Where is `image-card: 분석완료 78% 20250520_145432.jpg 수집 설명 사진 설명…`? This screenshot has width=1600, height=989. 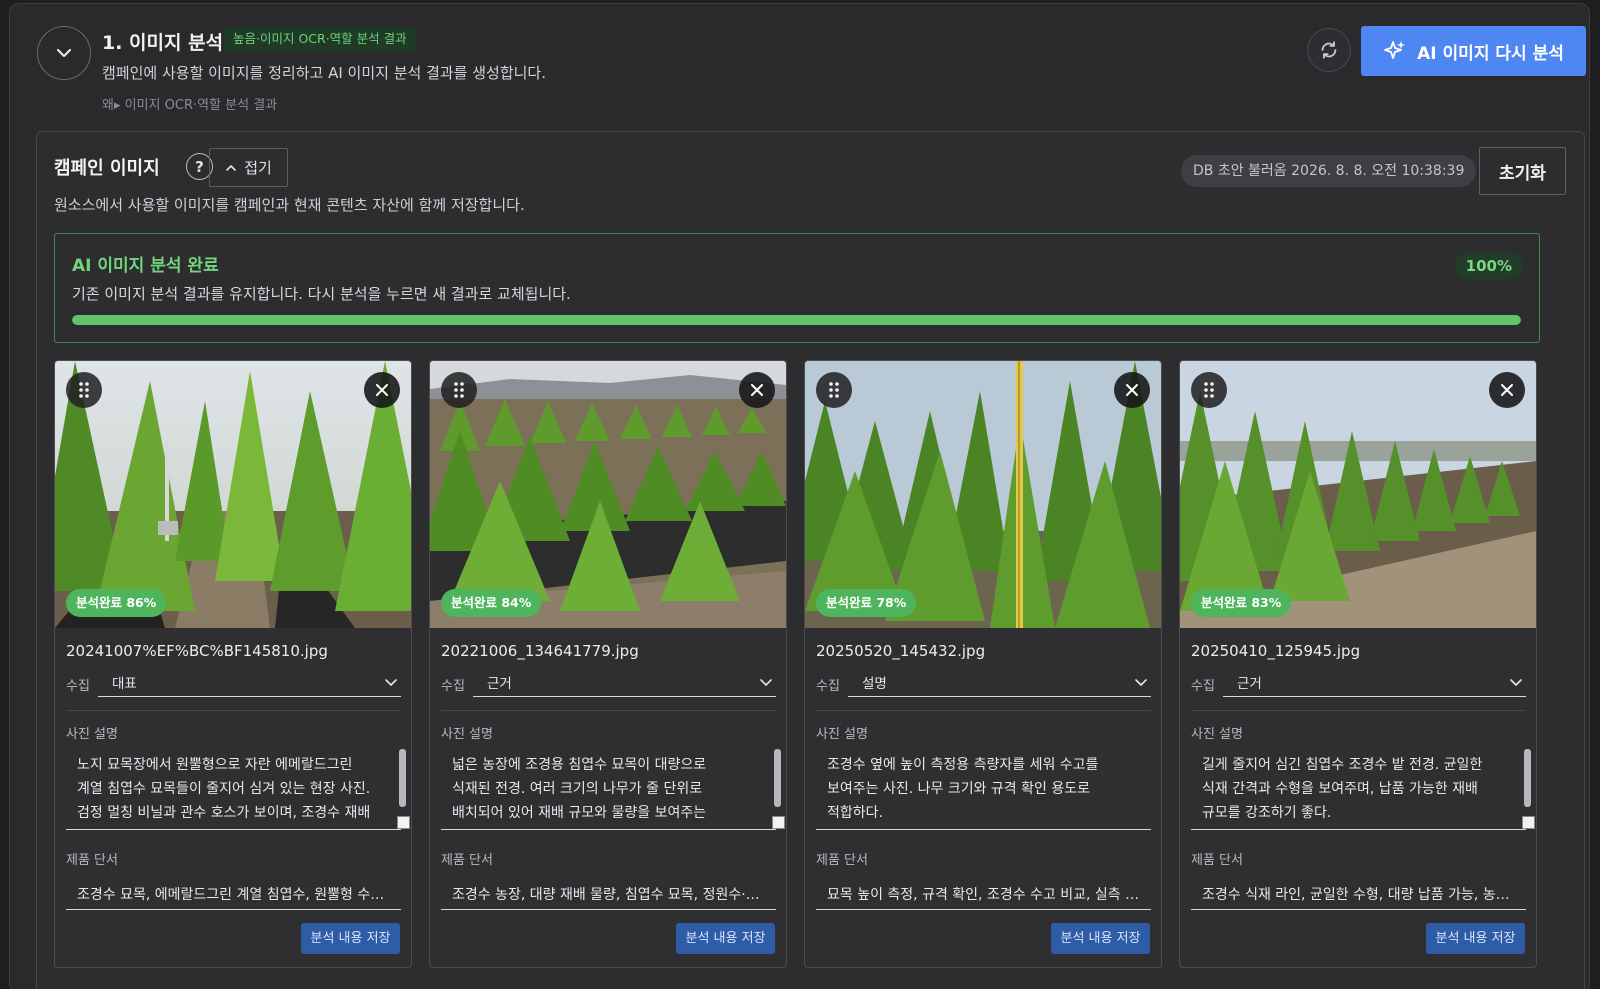
image-card: 분석완료 78% 20250520_145432.jpg 수집 설명 사진 설명… is located at coordinates (983, 664).